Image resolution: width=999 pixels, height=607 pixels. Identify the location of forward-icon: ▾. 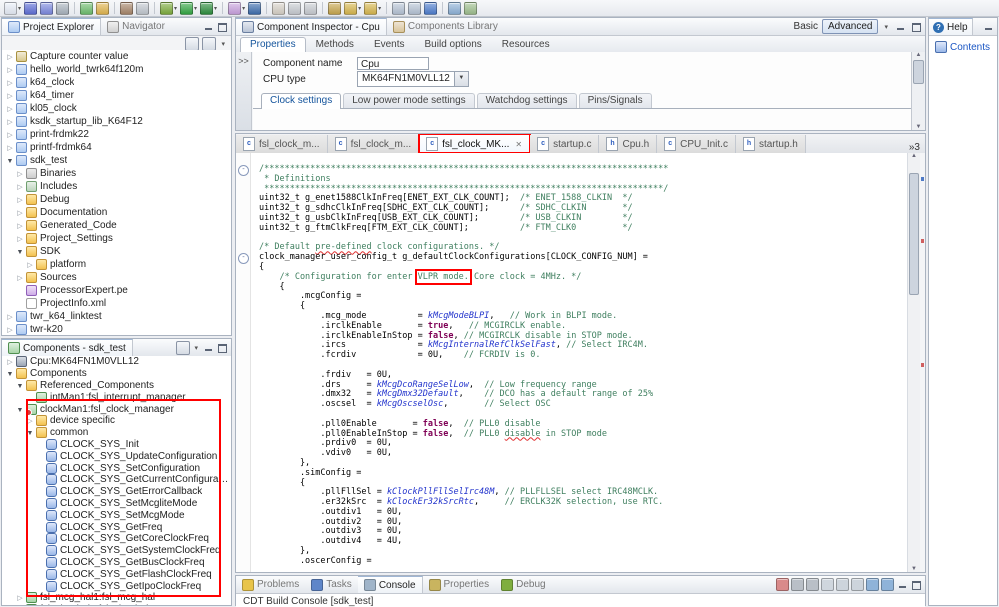
(372, 8).